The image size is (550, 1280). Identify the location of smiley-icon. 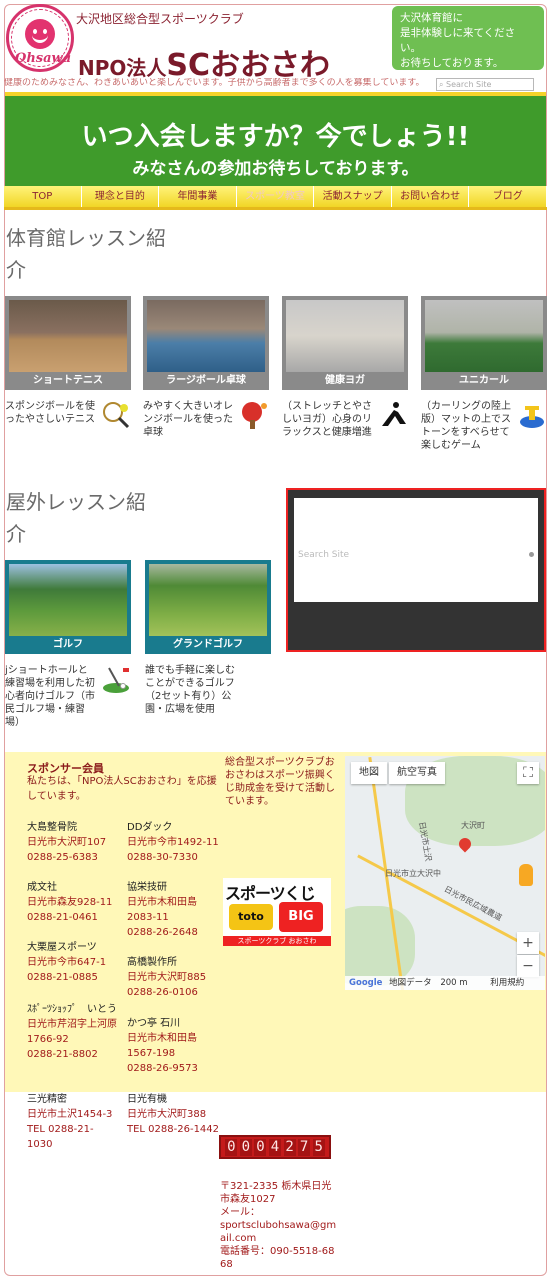
(40, 34).